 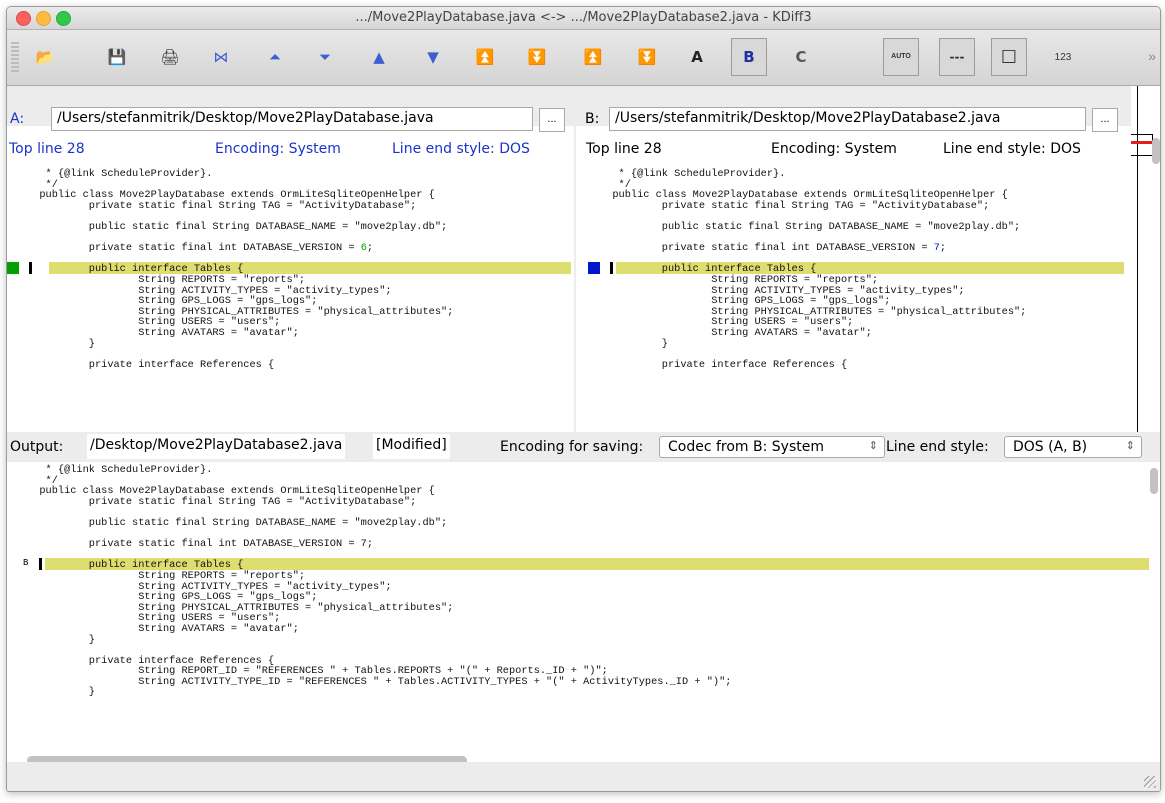 I want to click on go-prev-unsolved-button: ⏫, so click(x=593, y=57).